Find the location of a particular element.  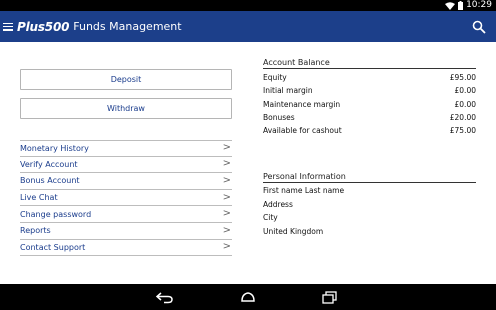

menu-item-label: Contact Support is located at coordinates (53, 247).